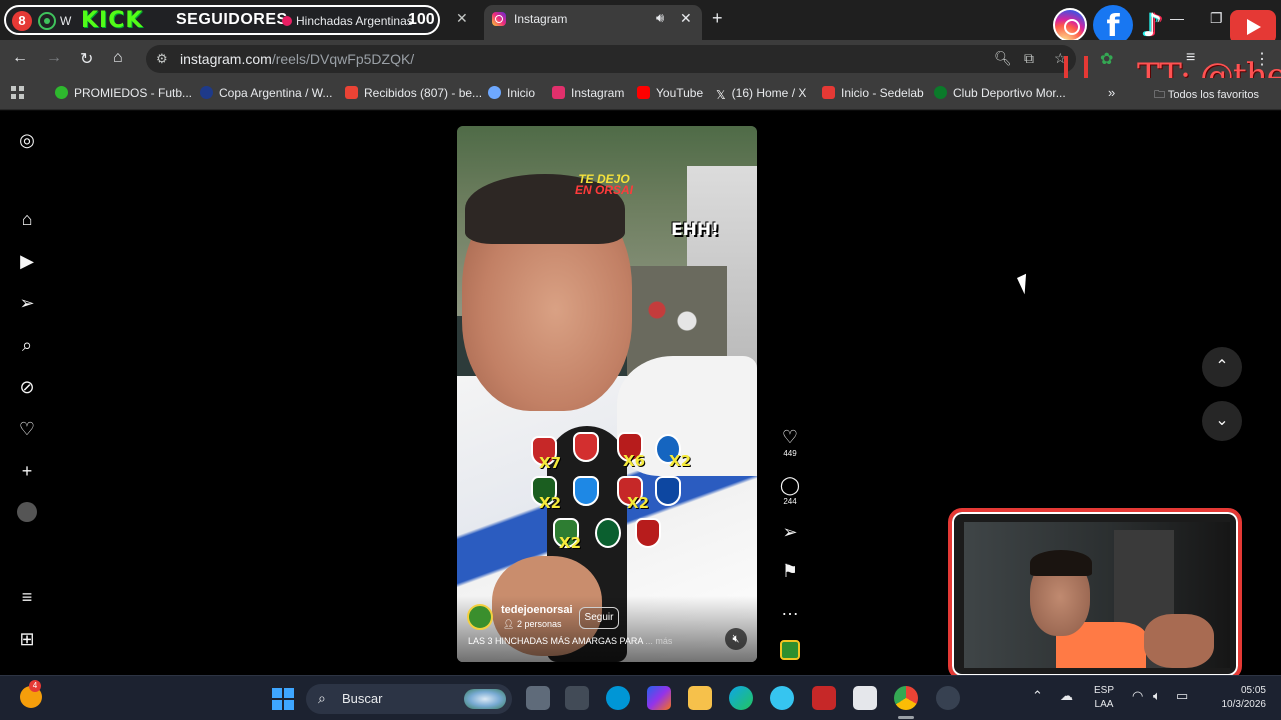 The image size is (1281, 720). I want to click on apps-grid-icon, so click(18, 93).